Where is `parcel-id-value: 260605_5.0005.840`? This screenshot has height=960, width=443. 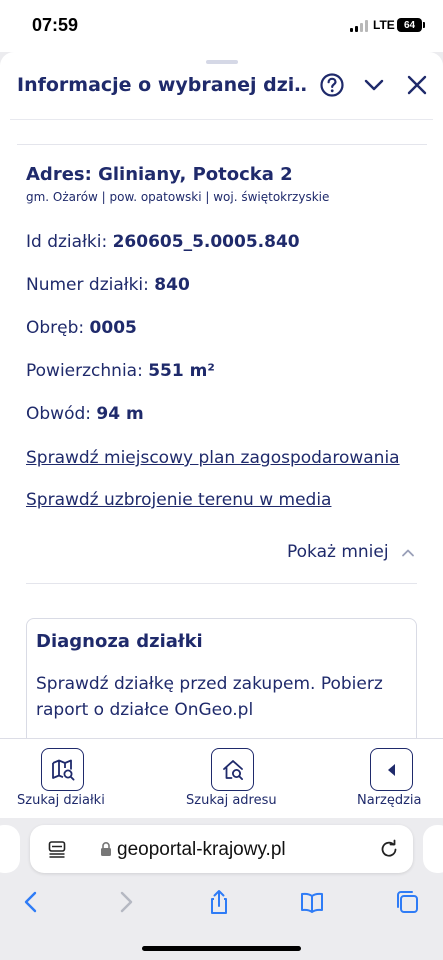
parcel-id-value: 260605_5.0005.840 is located at coordinates (206, 242).